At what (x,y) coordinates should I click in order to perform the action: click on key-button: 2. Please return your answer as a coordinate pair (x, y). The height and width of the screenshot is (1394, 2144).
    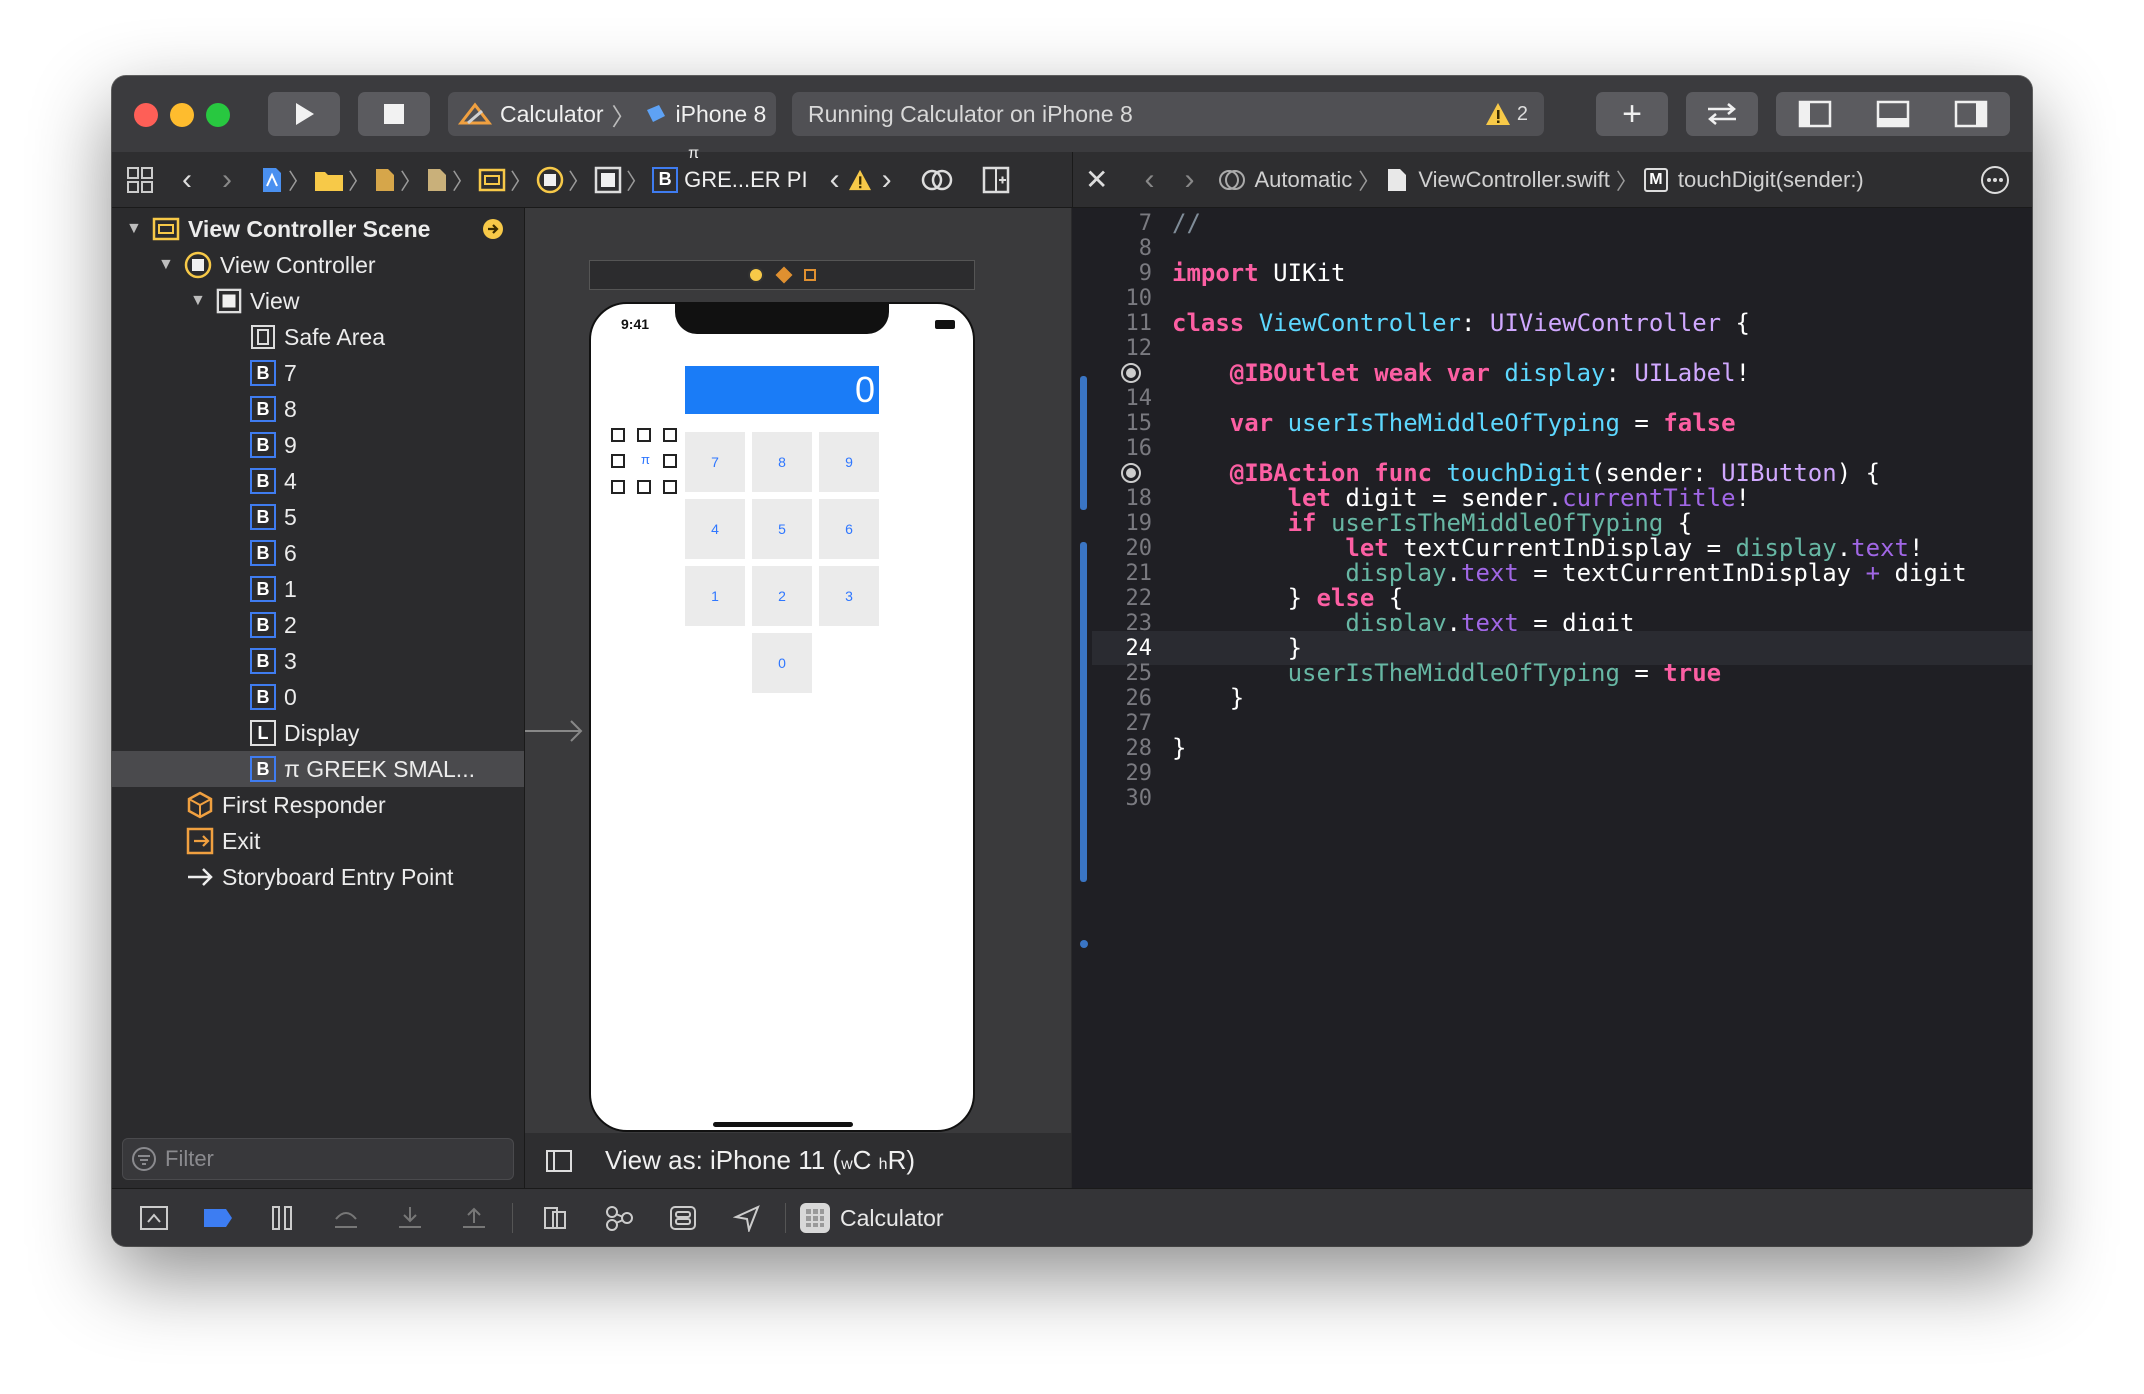
    Looking at the image, I should click on (782, 596).